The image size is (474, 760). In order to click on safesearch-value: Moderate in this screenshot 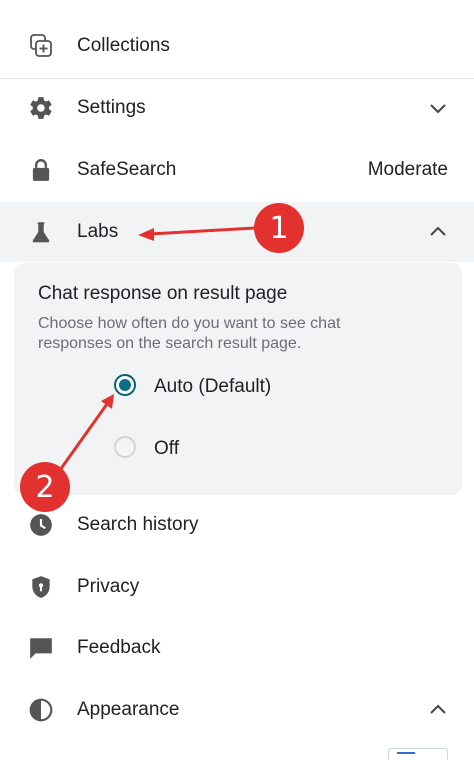, I will do `click(407, 169)`.